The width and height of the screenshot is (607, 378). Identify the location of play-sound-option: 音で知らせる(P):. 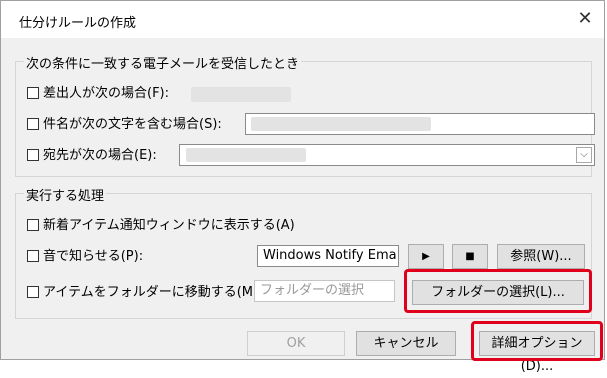
(85, 257).